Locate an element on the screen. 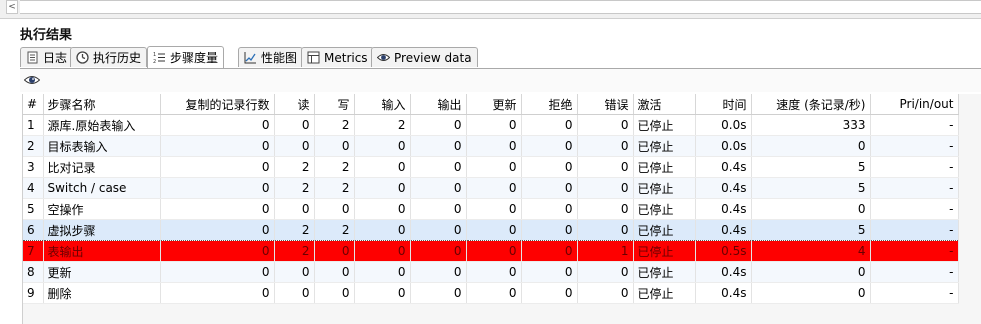  col-header: 输入 is located at coordinates (382, 104).